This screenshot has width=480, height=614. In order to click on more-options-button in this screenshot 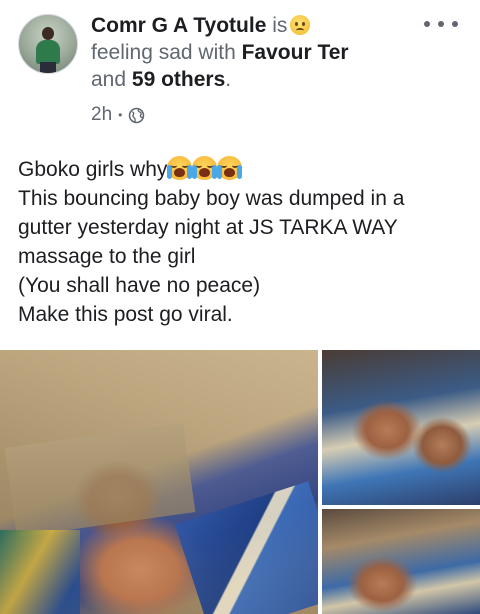, I will do `click(441, 24)`.